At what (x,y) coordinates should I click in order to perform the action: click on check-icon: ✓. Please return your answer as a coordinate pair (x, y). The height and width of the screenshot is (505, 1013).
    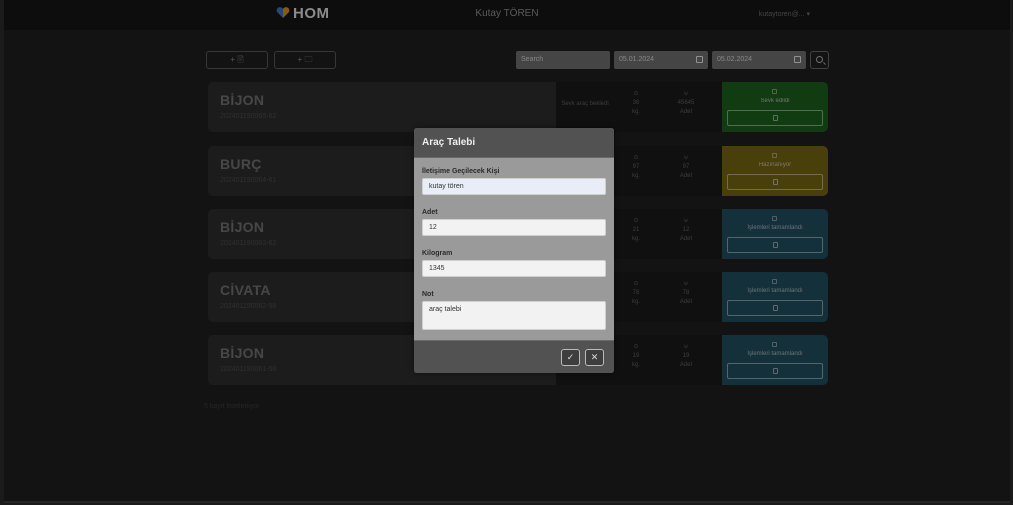
    Looking at the image, I should click on (570, 357).